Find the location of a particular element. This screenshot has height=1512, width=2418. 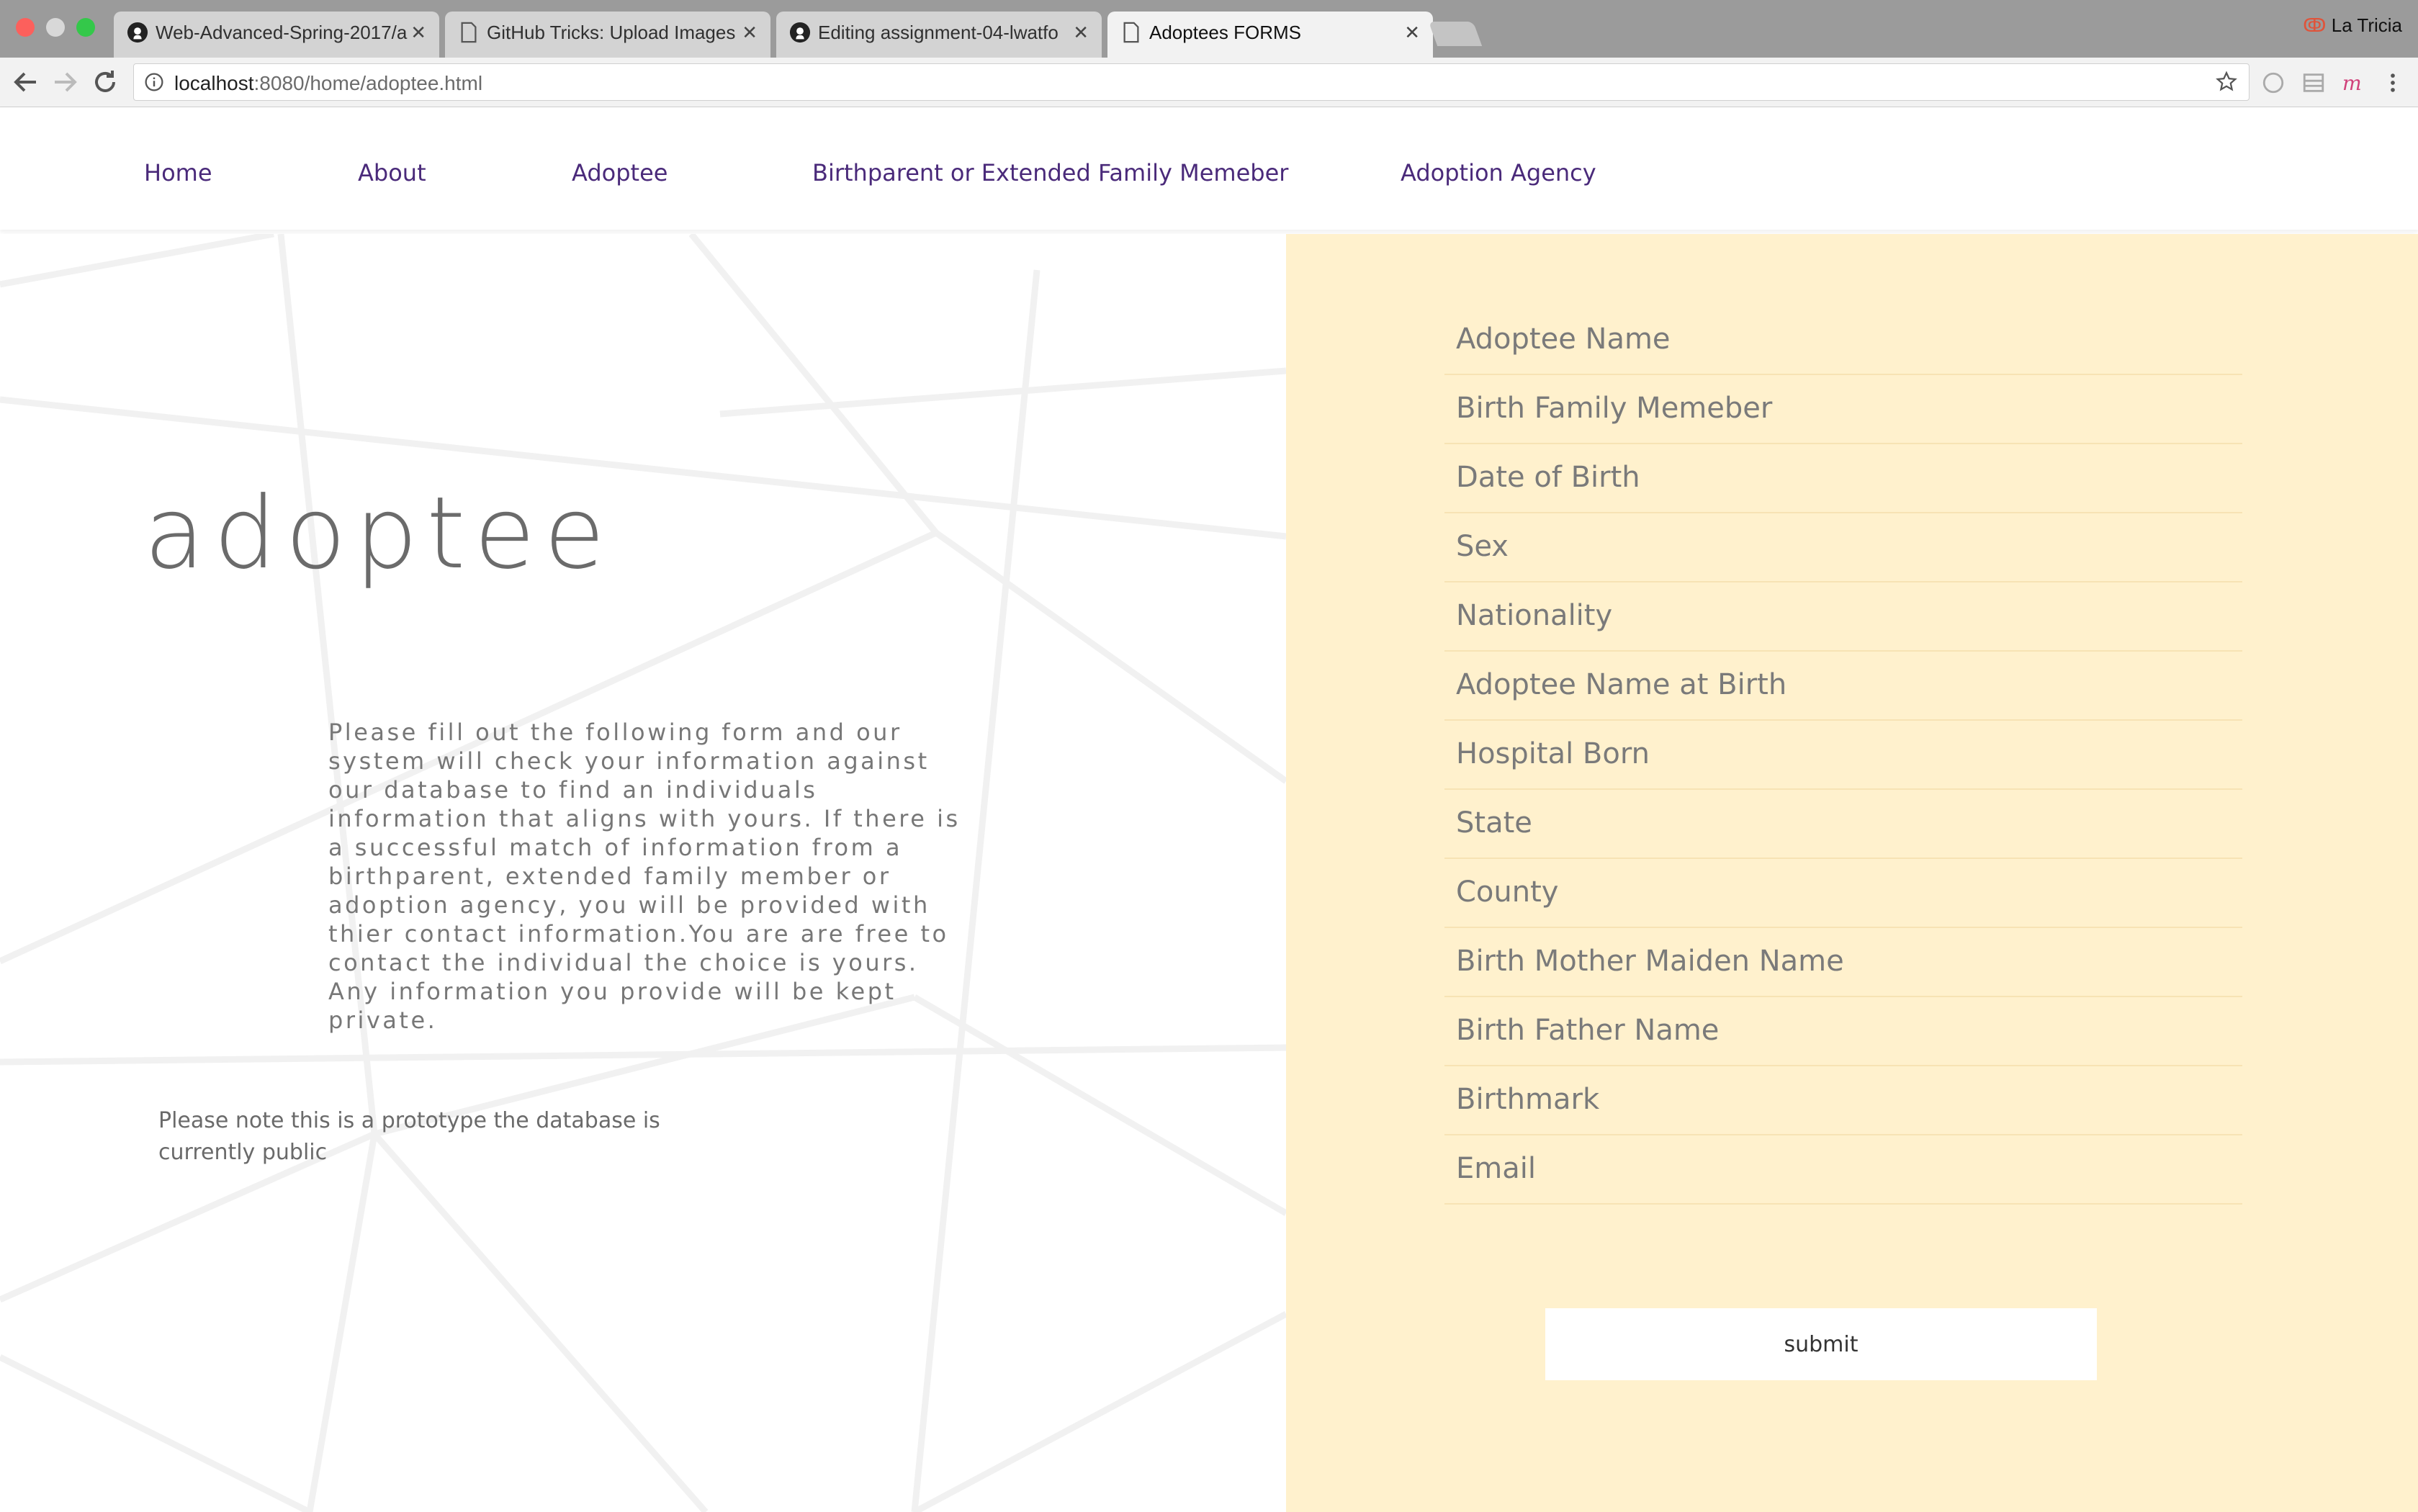

name-at-birth-input is located at coordinates (1843, 685).